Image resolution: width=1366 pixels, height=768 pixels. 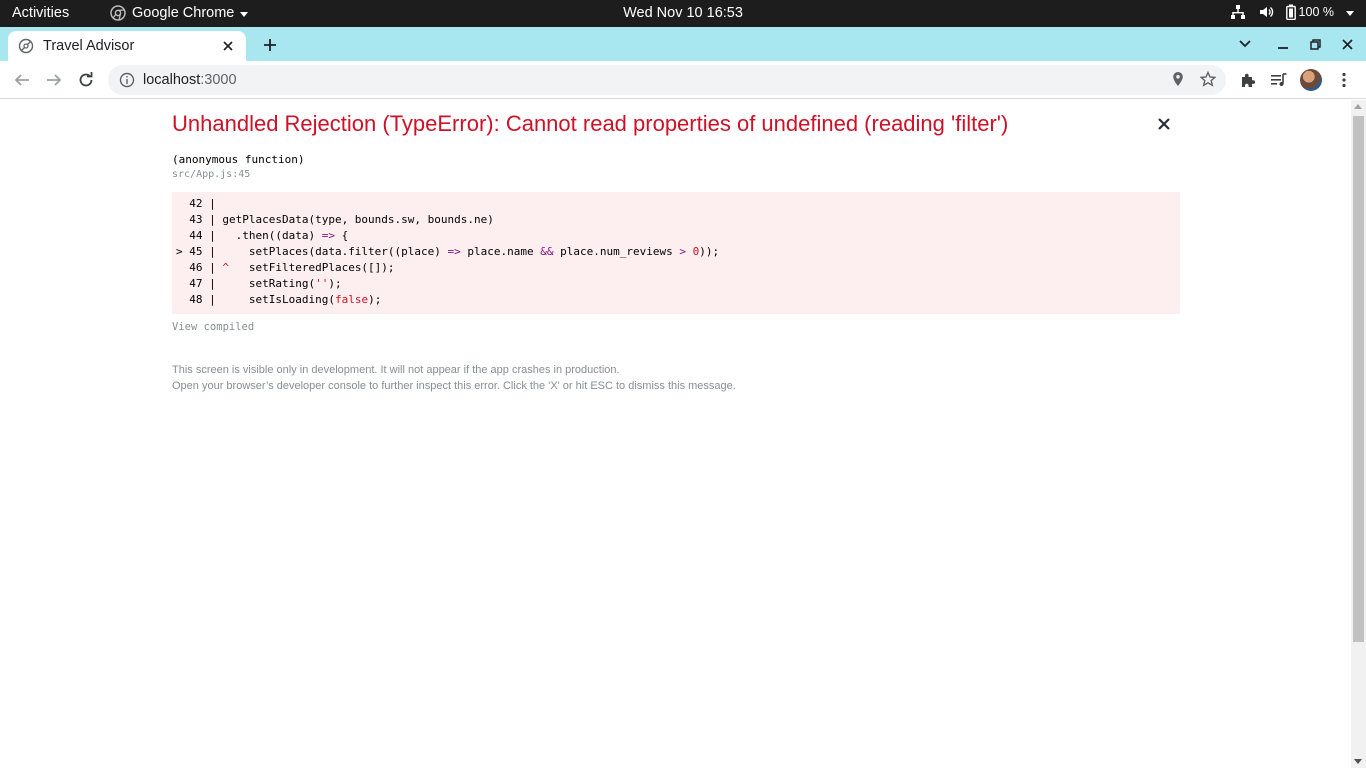 I want to click on app-menu-label: Google Chrome, so click(x=183, y=13).